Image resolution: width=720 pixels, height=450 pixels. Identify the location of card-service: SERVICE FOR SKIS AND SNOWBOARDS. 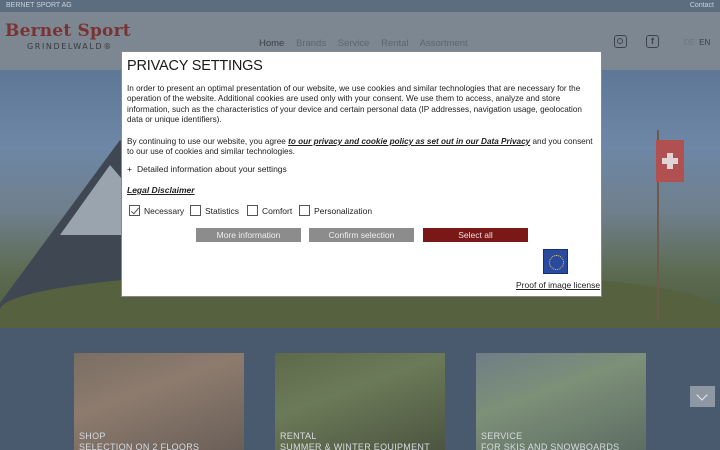
(561, 401).